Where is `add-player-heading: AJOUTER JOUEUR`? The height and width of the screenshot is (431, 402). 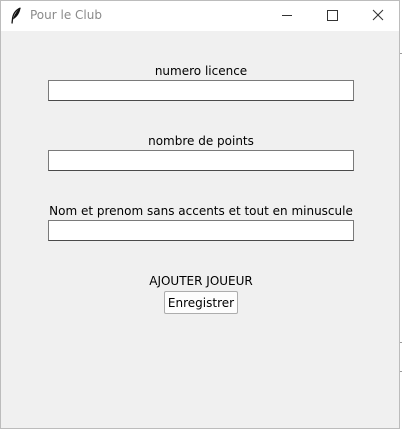 add-player-heading: AJOUTER JOUEUR is located at coordinates (201, 281).